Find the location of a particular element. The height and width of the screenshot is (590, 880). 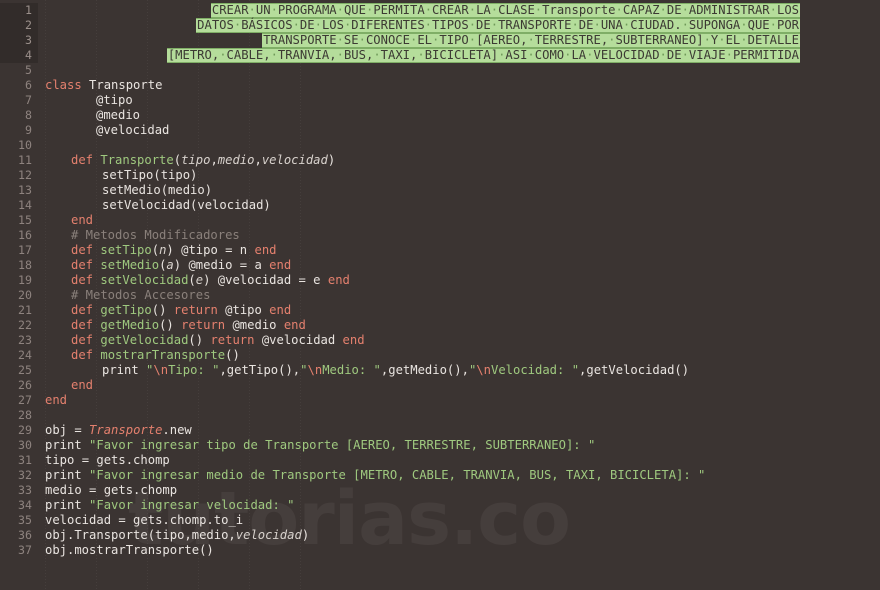

code-line: 18 def setMedio(a) @medio = a end is located at coordinates (440, 265).